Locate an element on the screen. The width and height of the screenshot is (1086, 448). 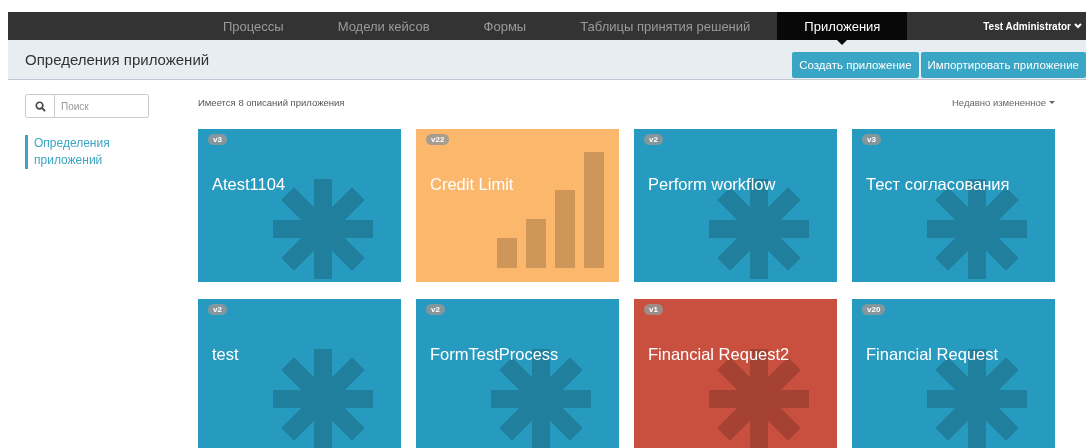
nav-tab: Формы is located at coordinates (505, 26).